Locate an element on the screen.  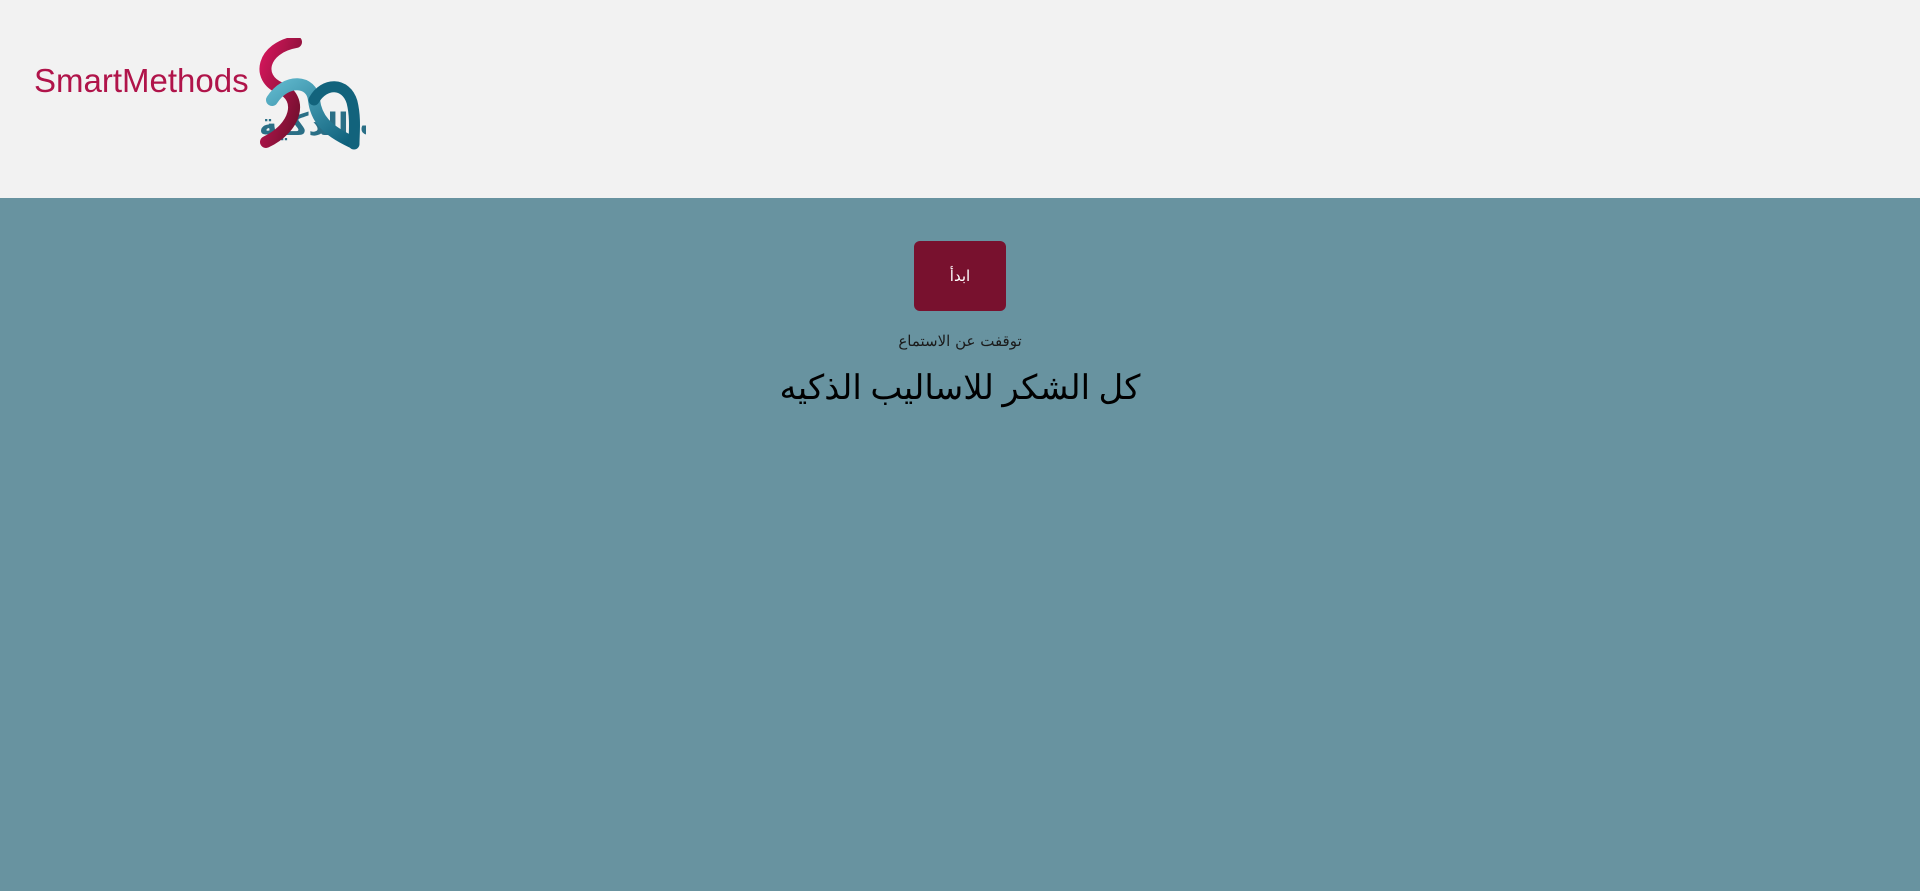
logo-text-en: SmartMethods is located at coordinates (141, 80).